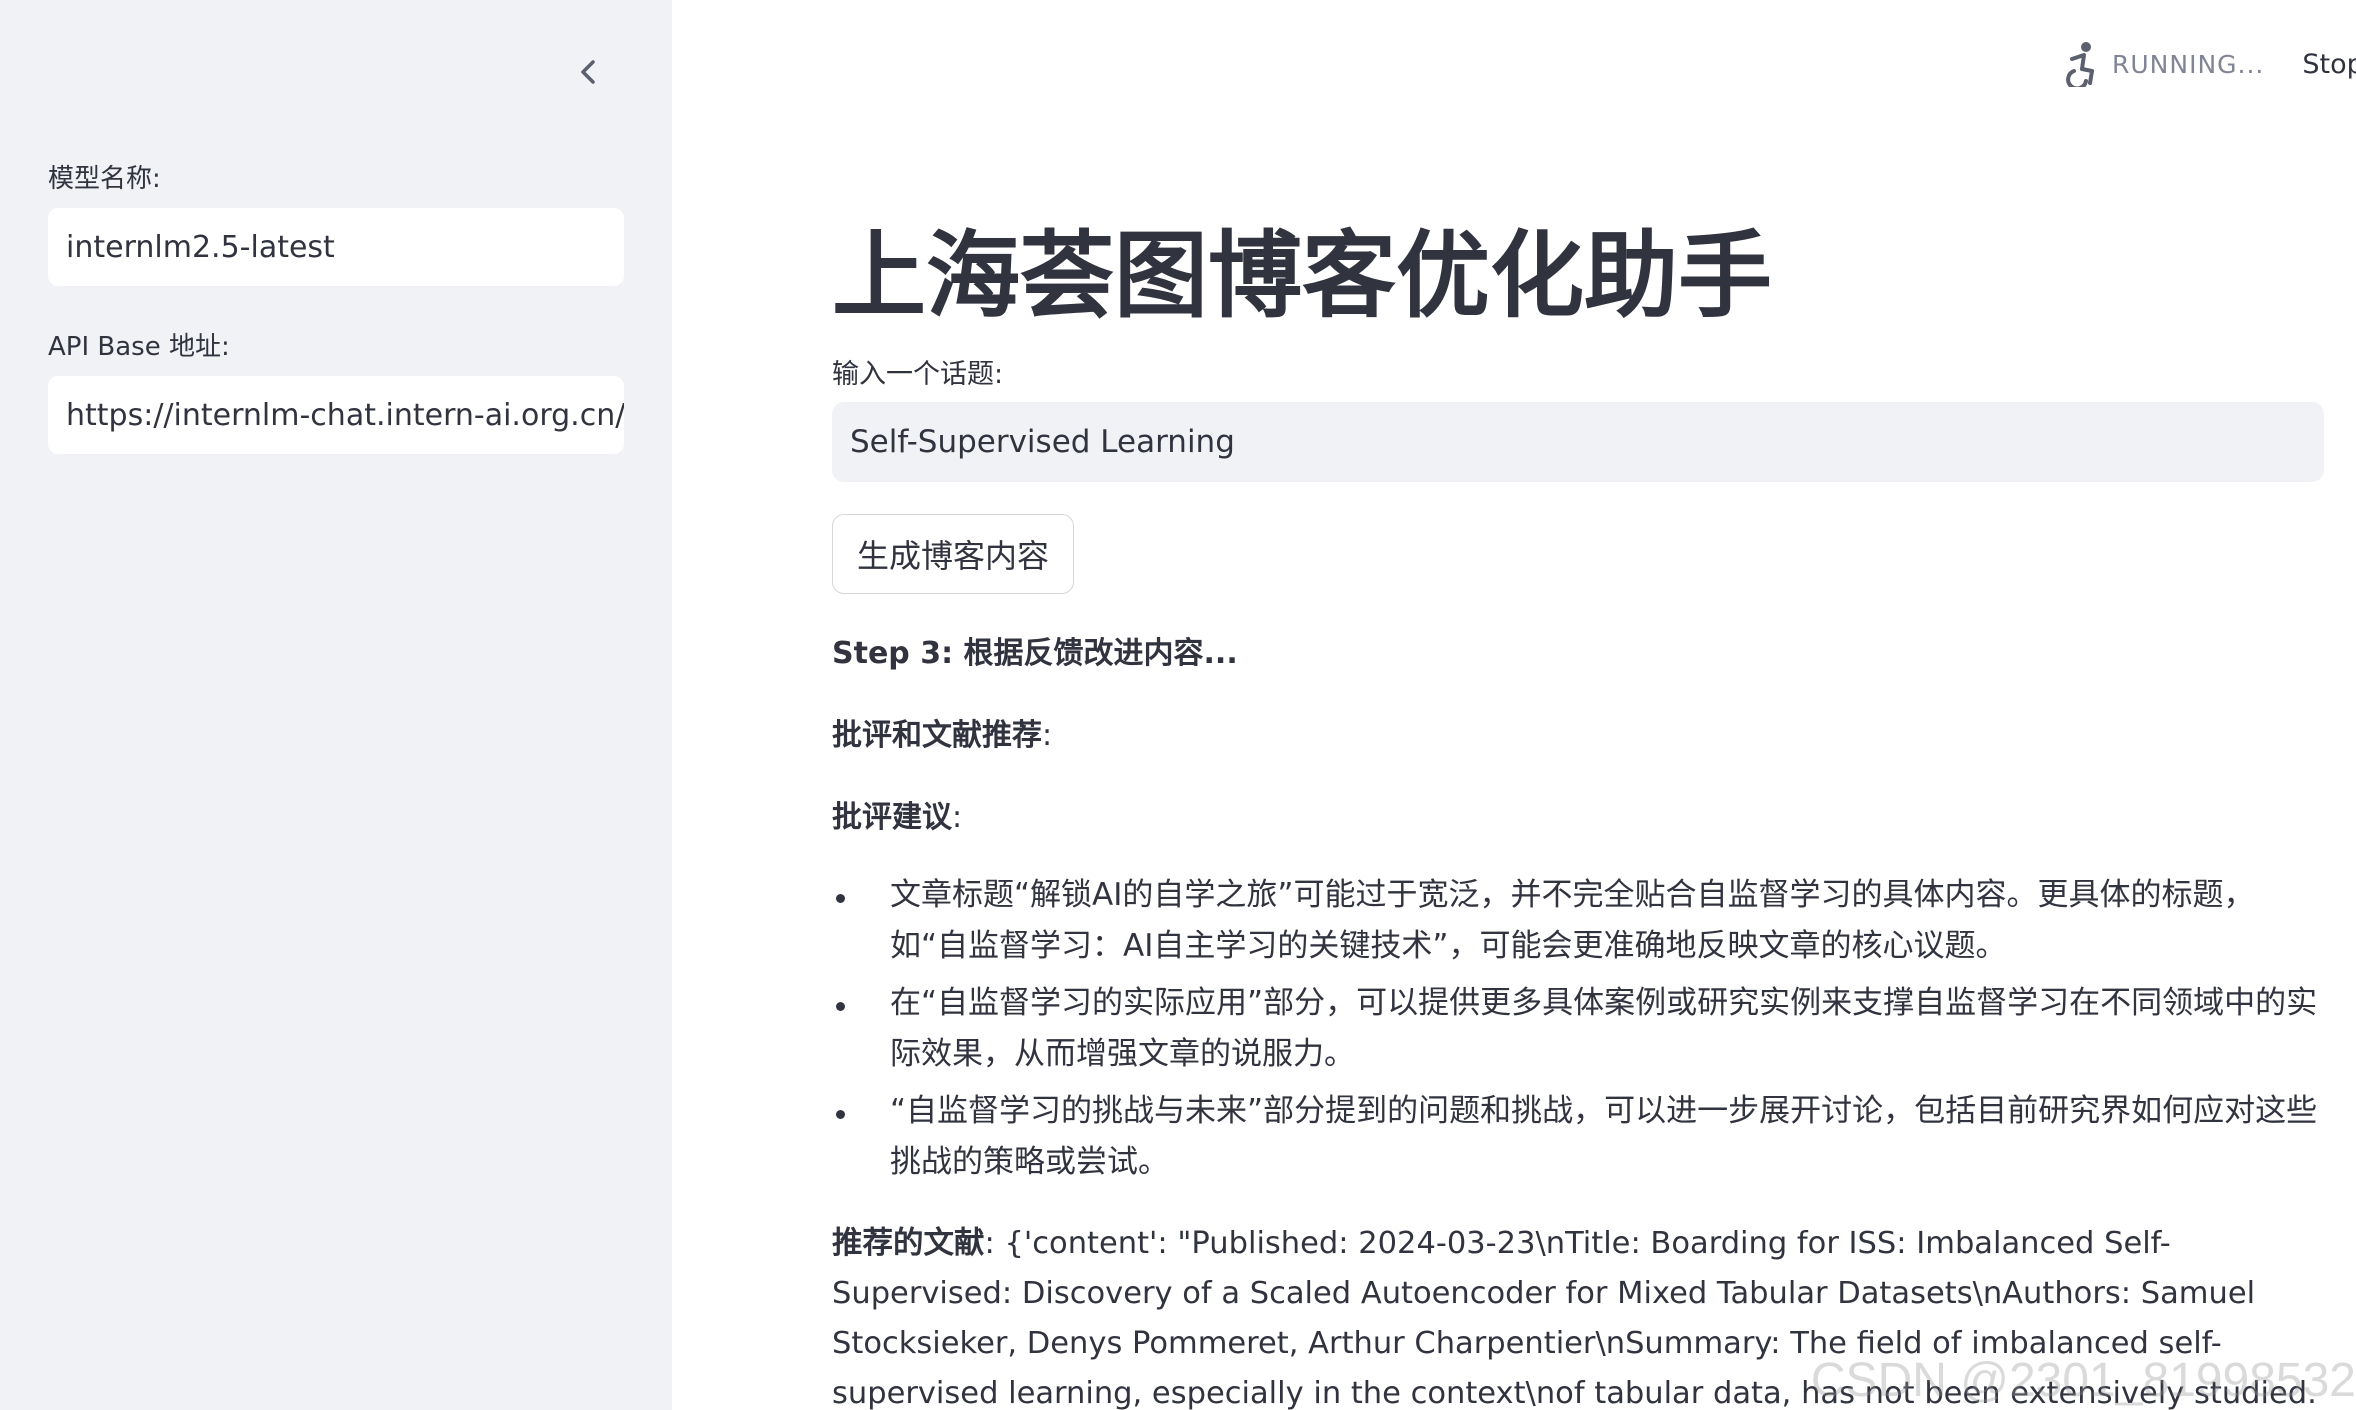 This screenshot has height=1410, width=2356. Describe the element at coordinates (957, 817) in the screenshot. I see `suggestion-heading-colon: :` at that location.